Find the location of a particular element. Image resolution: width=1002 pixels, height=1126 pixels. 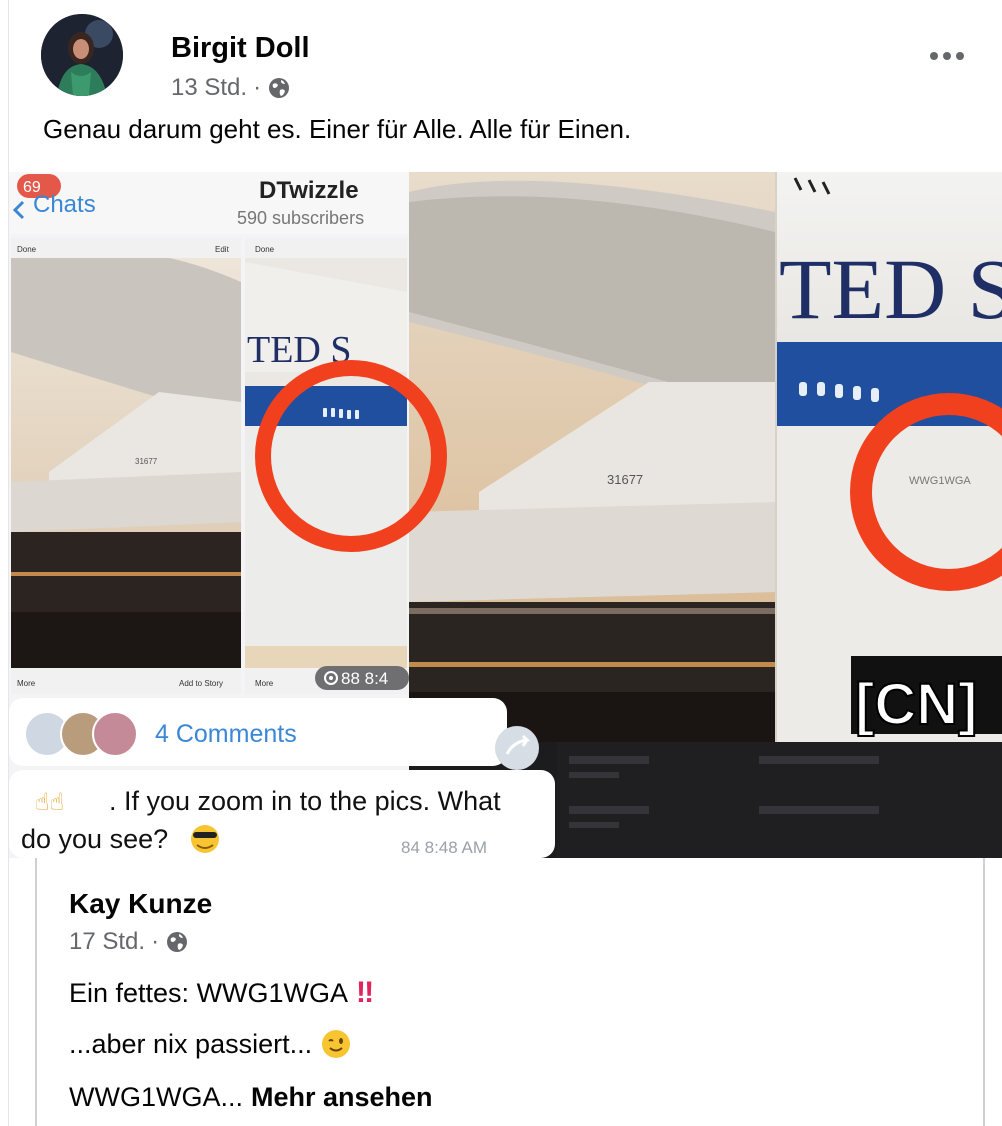

message-meta: 84 8:48 AM is located at coordinates (444, 847).